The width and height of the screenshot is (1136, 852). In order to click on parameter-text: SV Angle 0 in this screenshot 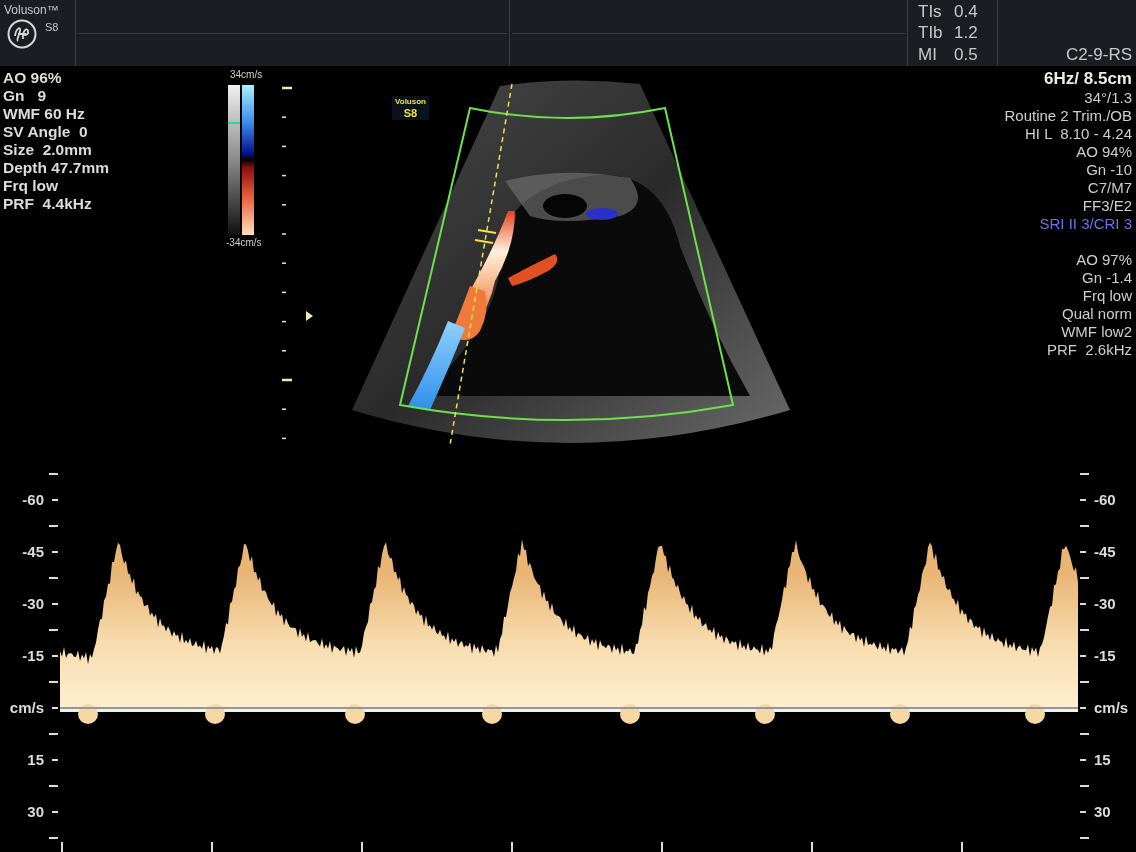, I will do `click(46, 132)`.